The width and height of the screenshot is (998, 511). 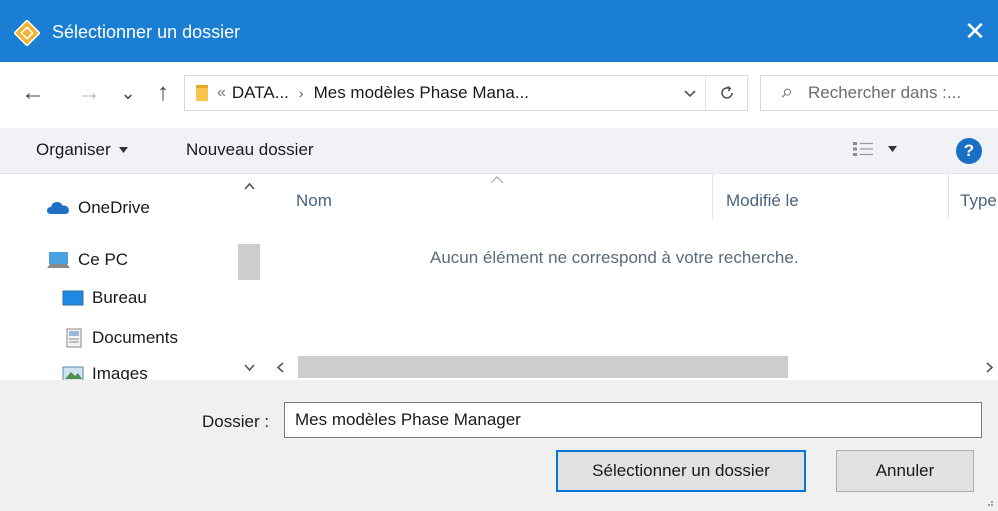 I want to click on forward-button: →, so click(x=89, y=93).